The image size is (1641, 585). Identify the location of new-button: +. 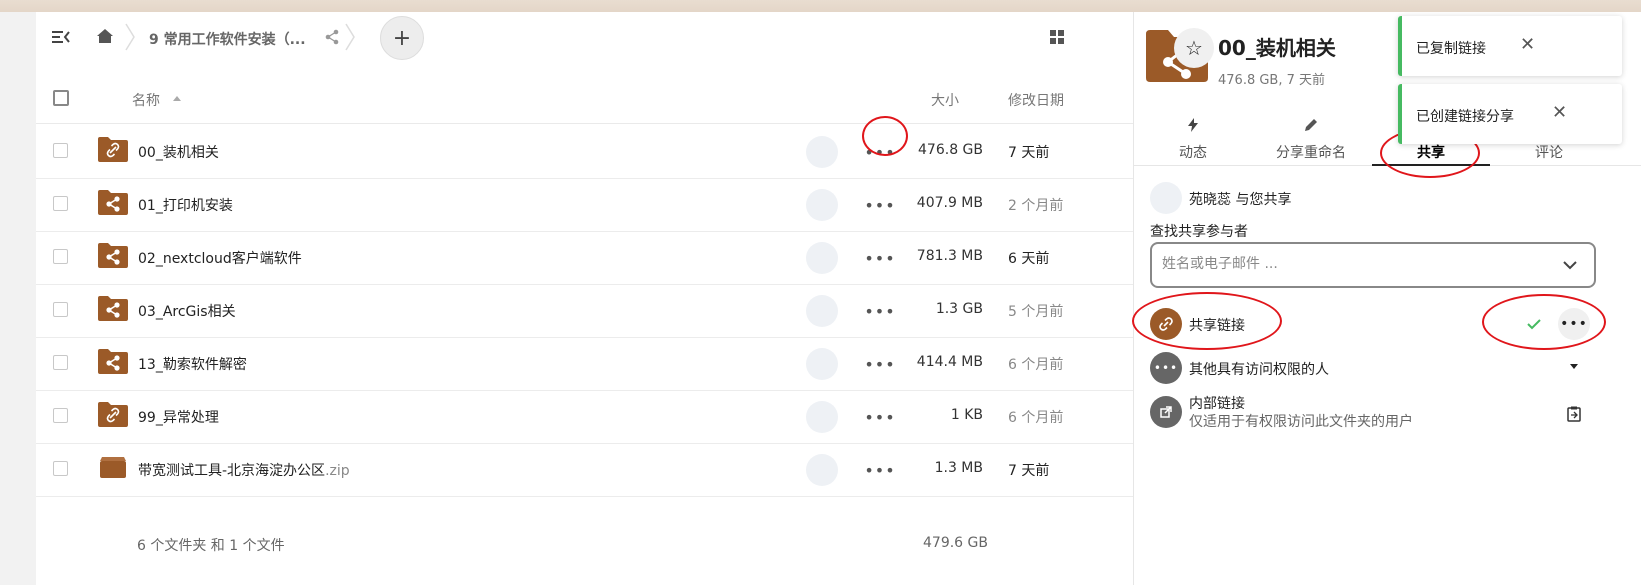
(402, 38).